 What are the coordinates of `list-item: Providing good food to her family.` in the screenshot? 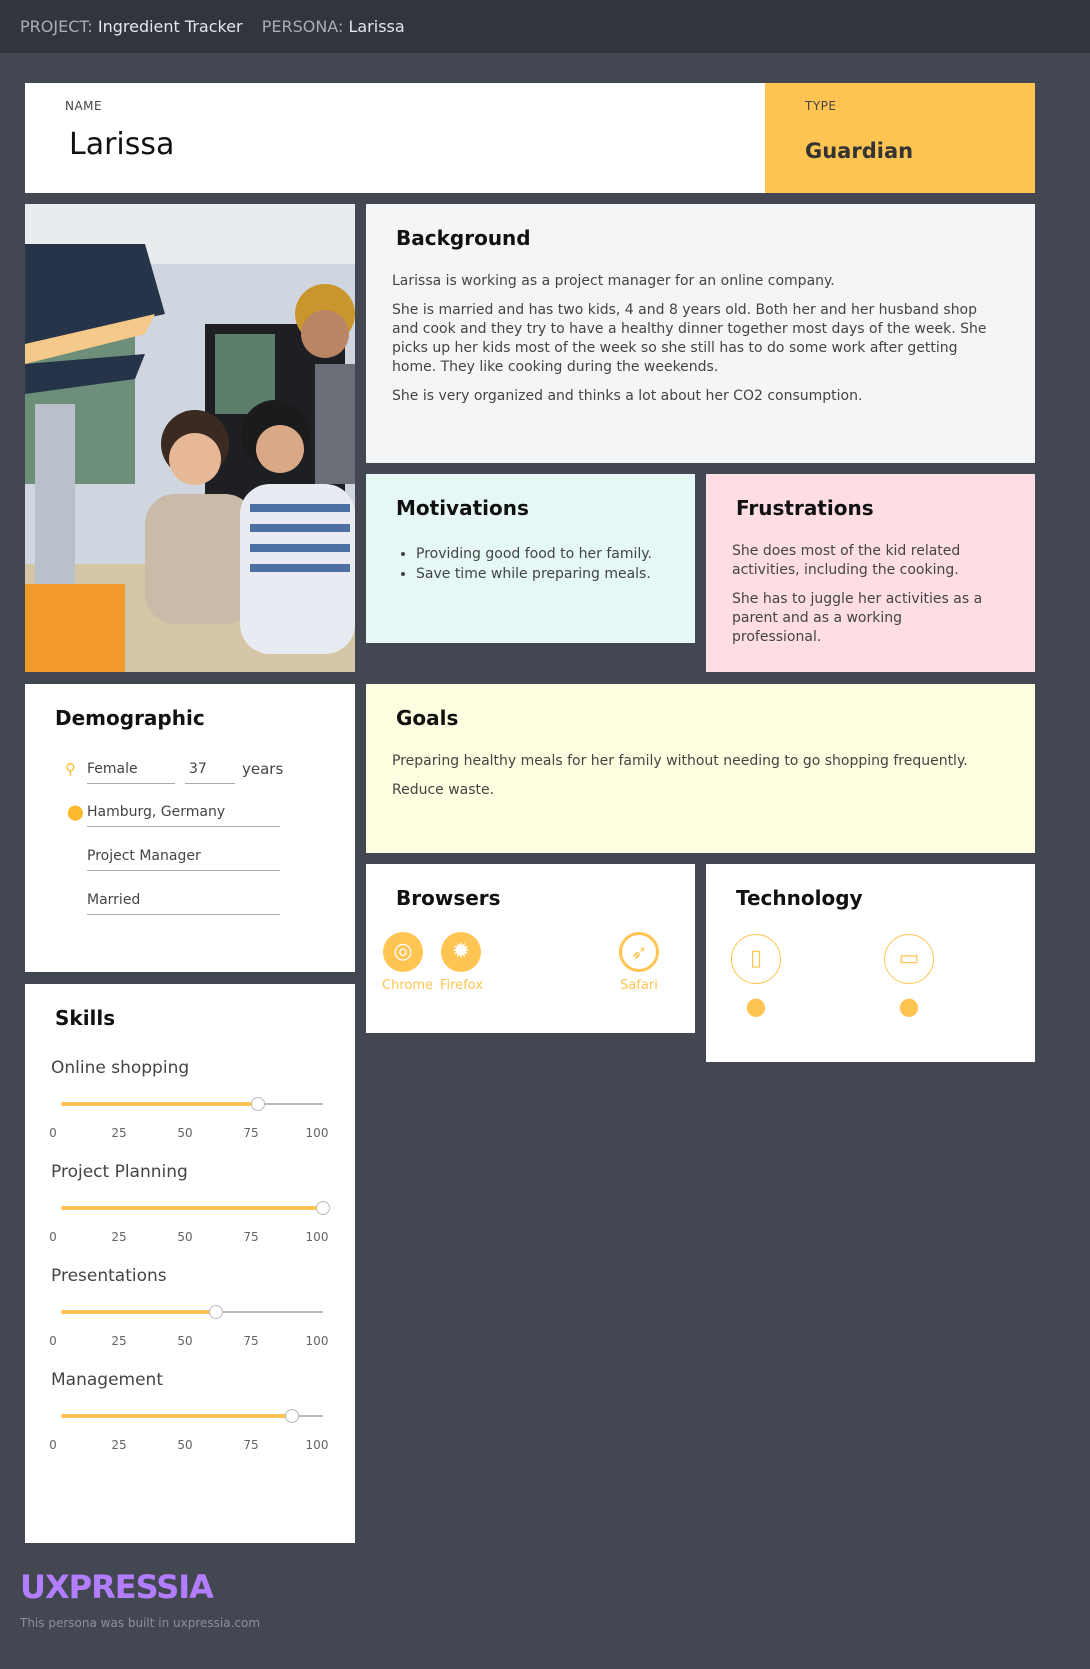 It's located at (534, 554).